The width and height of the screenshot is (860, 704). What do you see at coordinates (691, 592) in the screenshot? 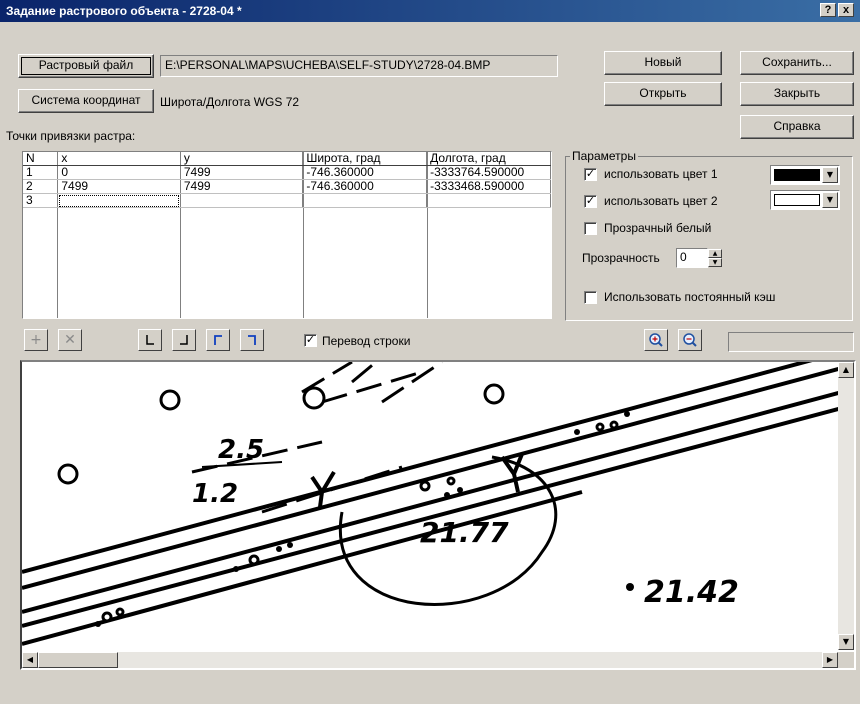
I see `map-label: 21.42` at bounding box center [691, 592].